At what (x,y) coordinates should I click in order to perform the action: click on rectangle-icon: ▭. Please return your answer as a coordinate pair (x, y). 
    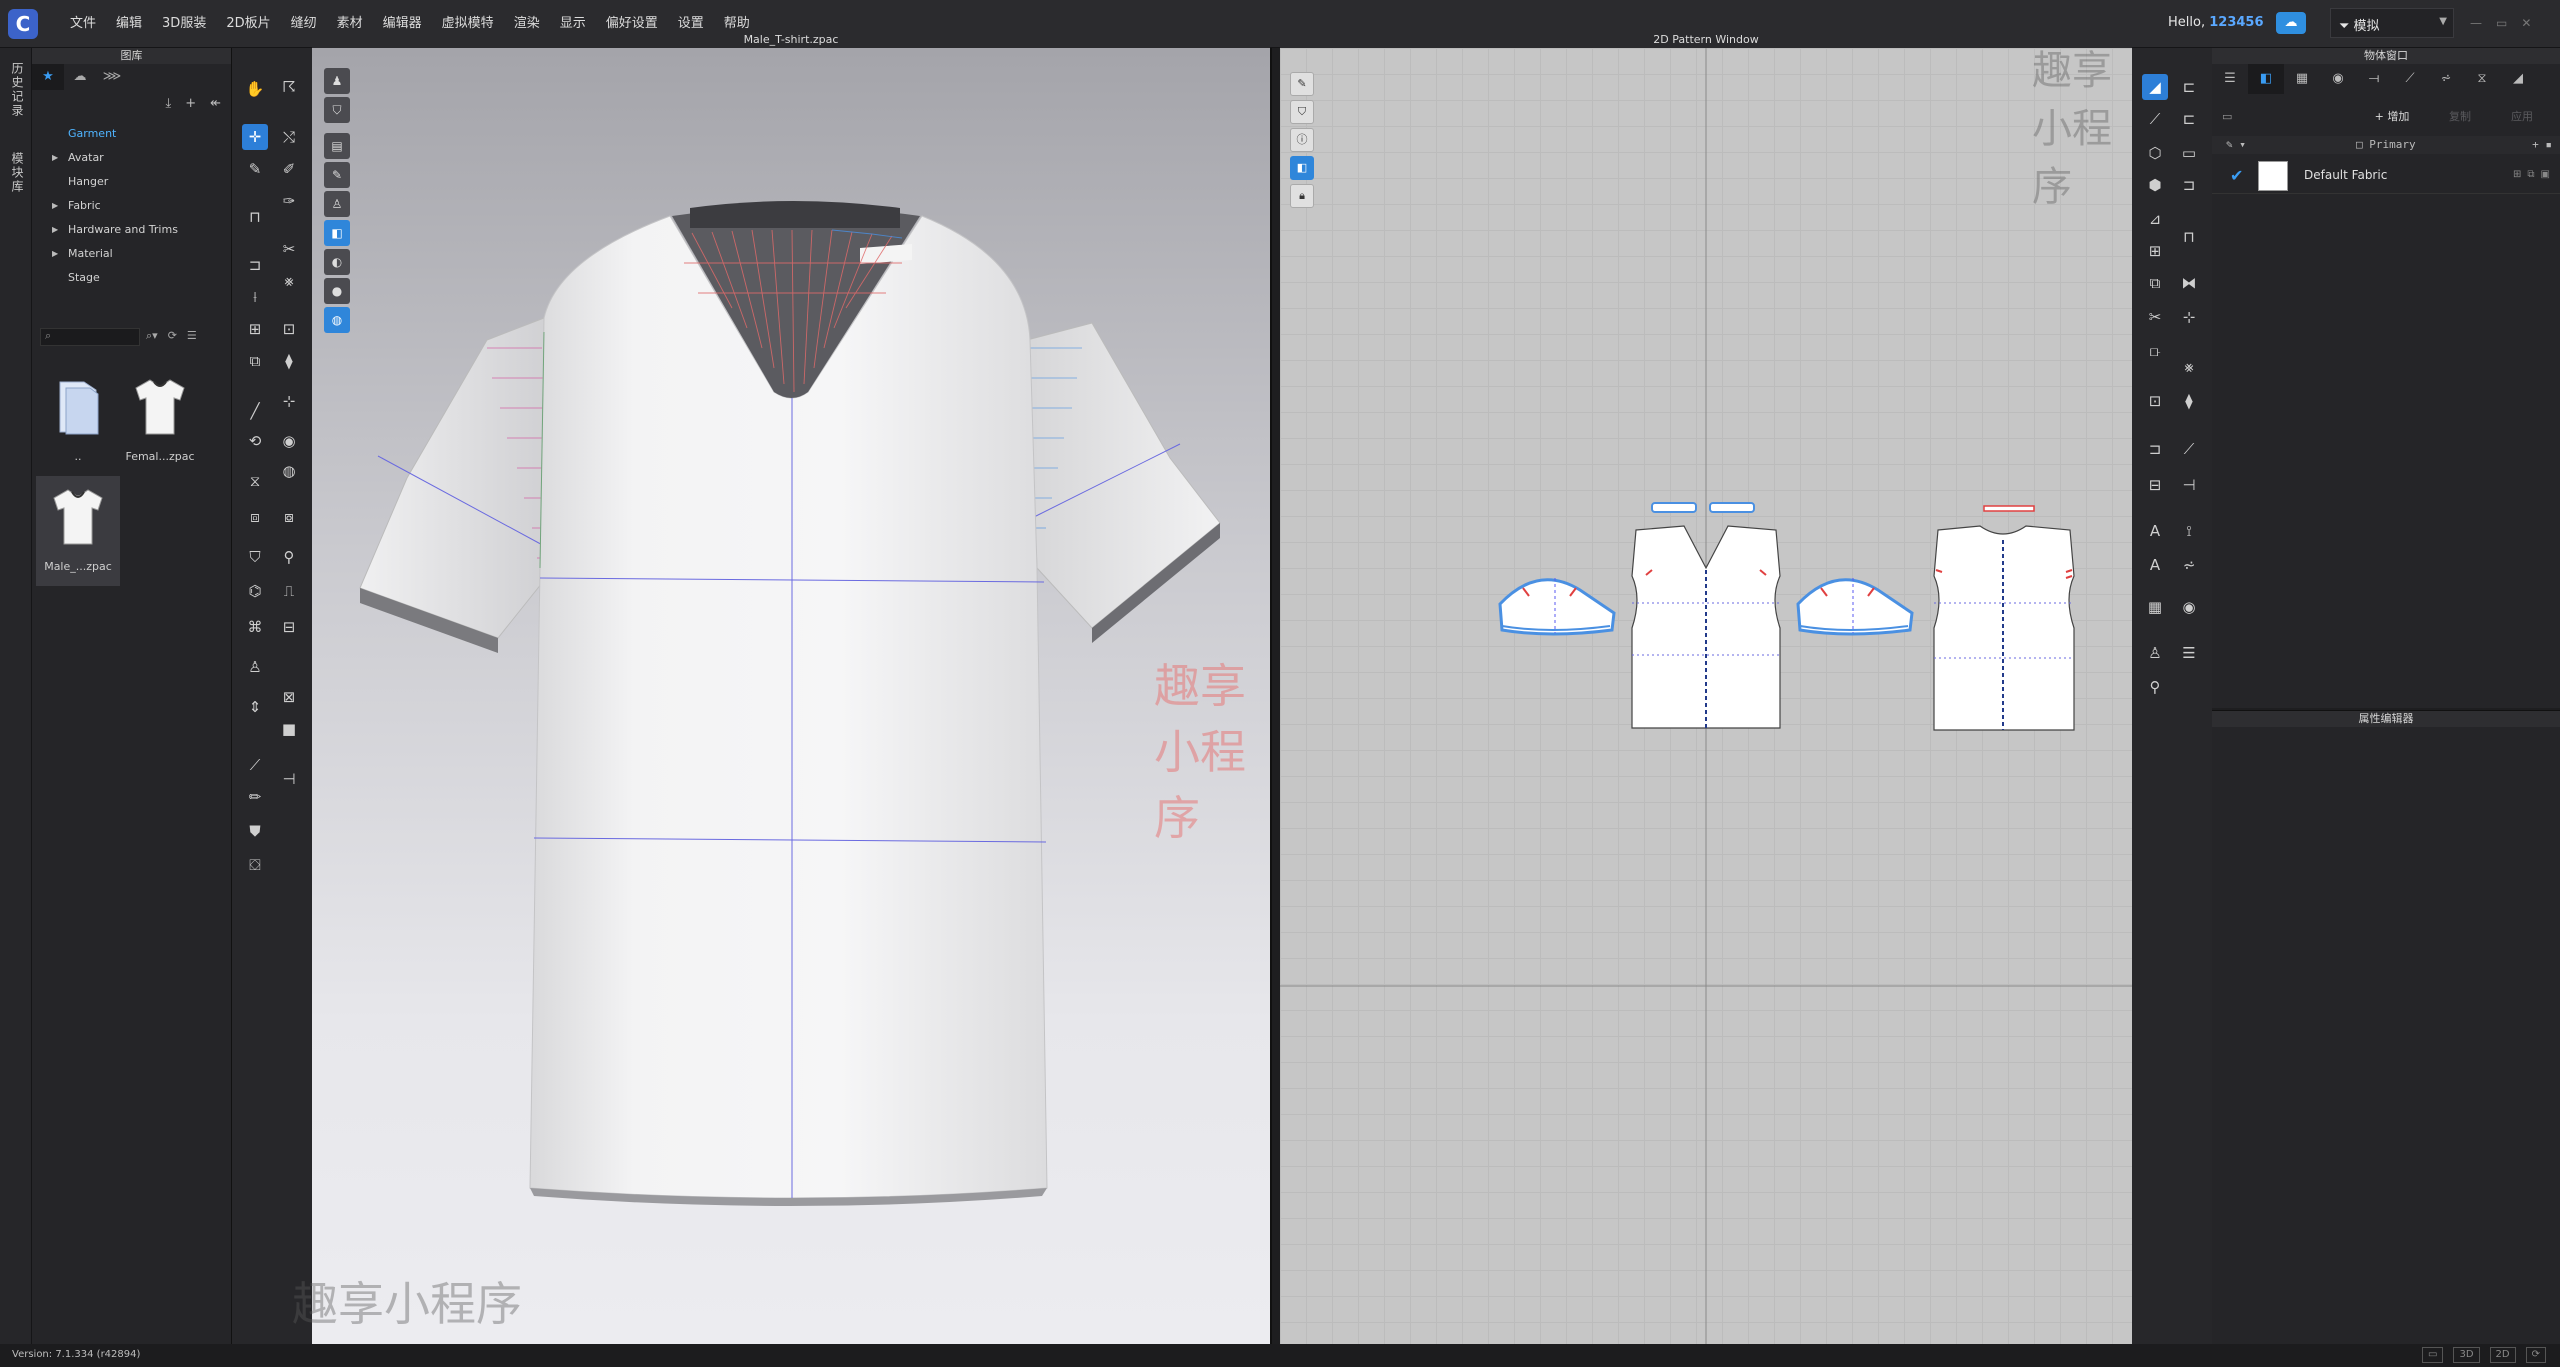
    Looking at the image, I should click on (2189, 153).